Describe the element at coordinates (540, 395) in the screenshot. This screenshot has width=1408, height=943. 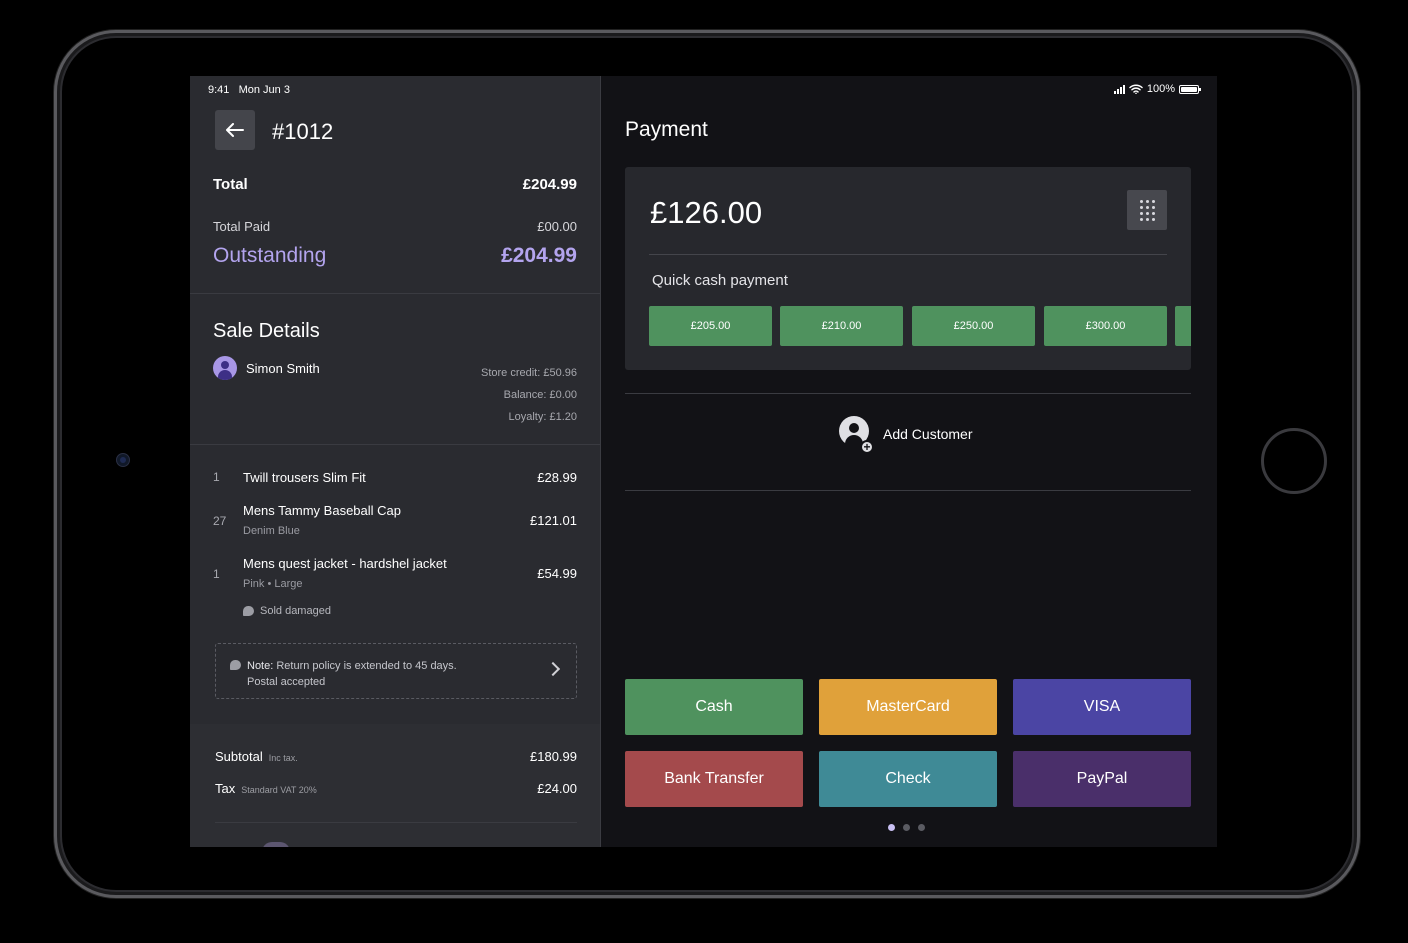
I see `balance: Balance: £0.00` at that location.